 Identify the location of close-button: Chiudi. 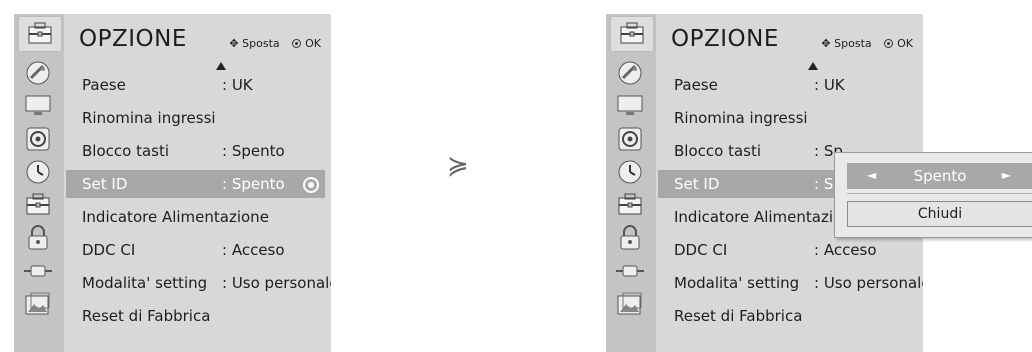
(939, 214).